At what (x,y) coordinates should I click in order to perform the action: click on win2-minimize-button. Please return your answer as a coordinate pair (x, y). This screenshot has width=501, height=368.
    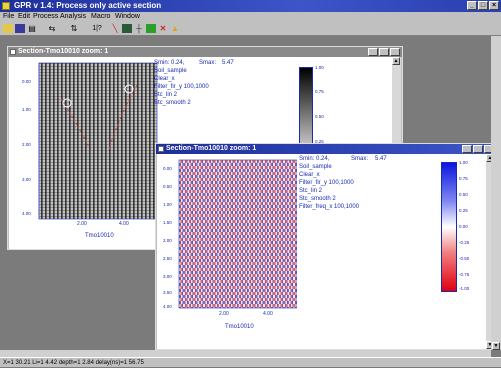
    Looking at the image, I should click on (467, 149).